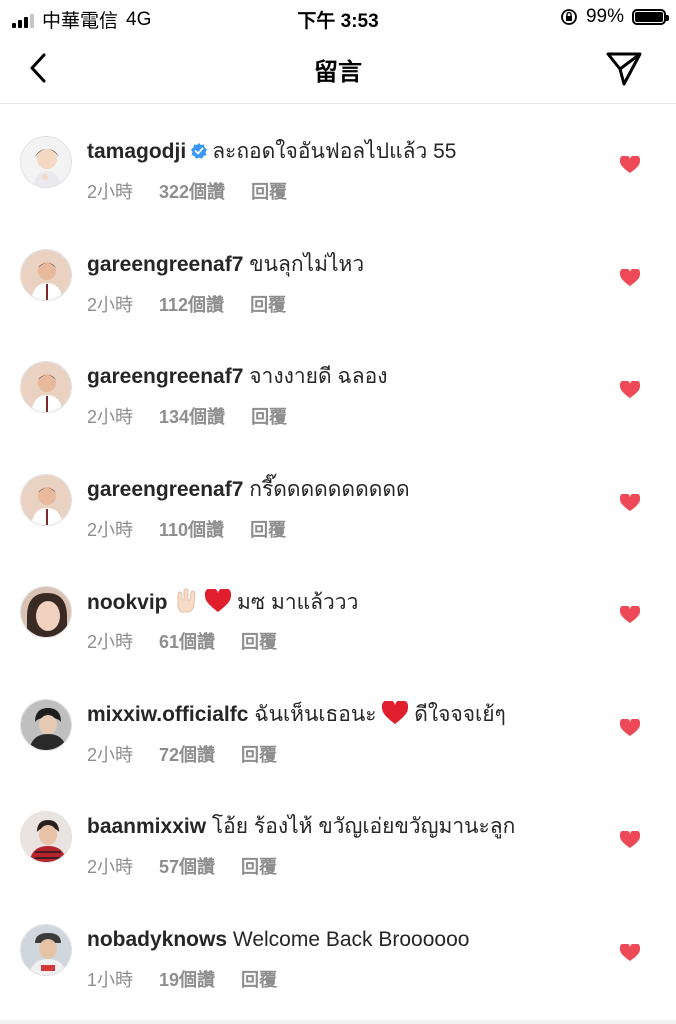 The width and height of the screenshot is (676, 1024). What do you see at coordinates (569, 17) in the screenshot?
I see `rotation-lock-icon` at bounding box center [569, 17].